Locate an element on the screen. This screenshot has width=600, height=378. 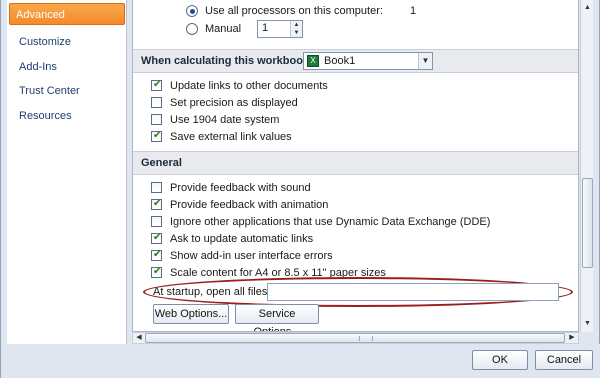
general-section-header: General is located at coordinates (355, 163).